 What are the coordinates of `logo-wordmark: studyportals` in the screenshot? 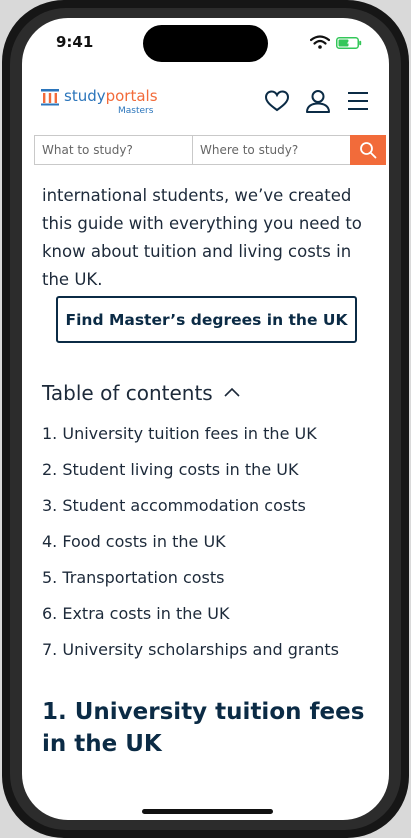 It's located at (111, 96).